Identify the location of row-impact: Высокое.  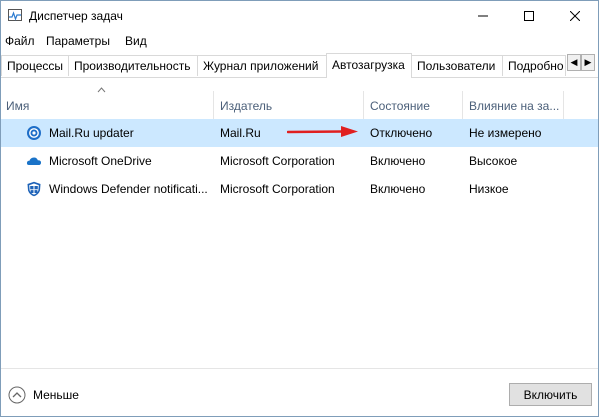
(493, 161).